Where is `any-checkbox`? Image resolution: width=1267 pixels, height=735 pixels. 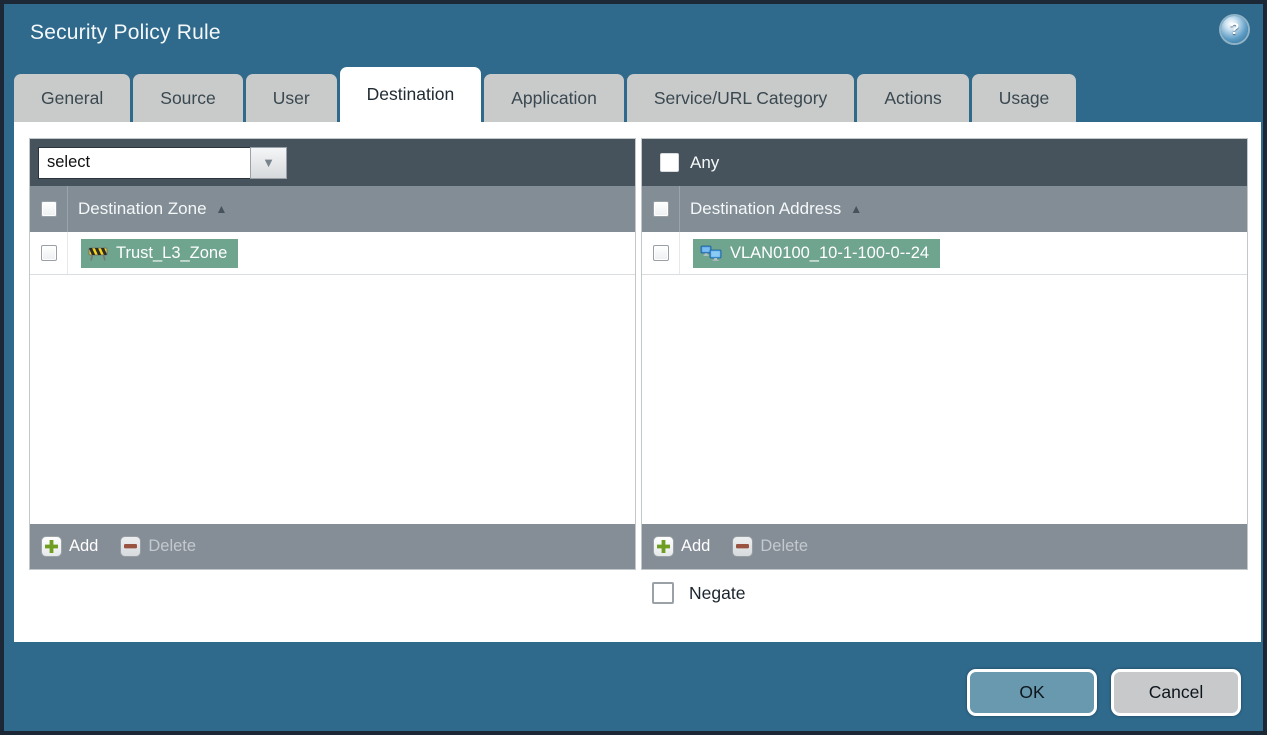 any-checkbox is located at coordinates (669, 162).